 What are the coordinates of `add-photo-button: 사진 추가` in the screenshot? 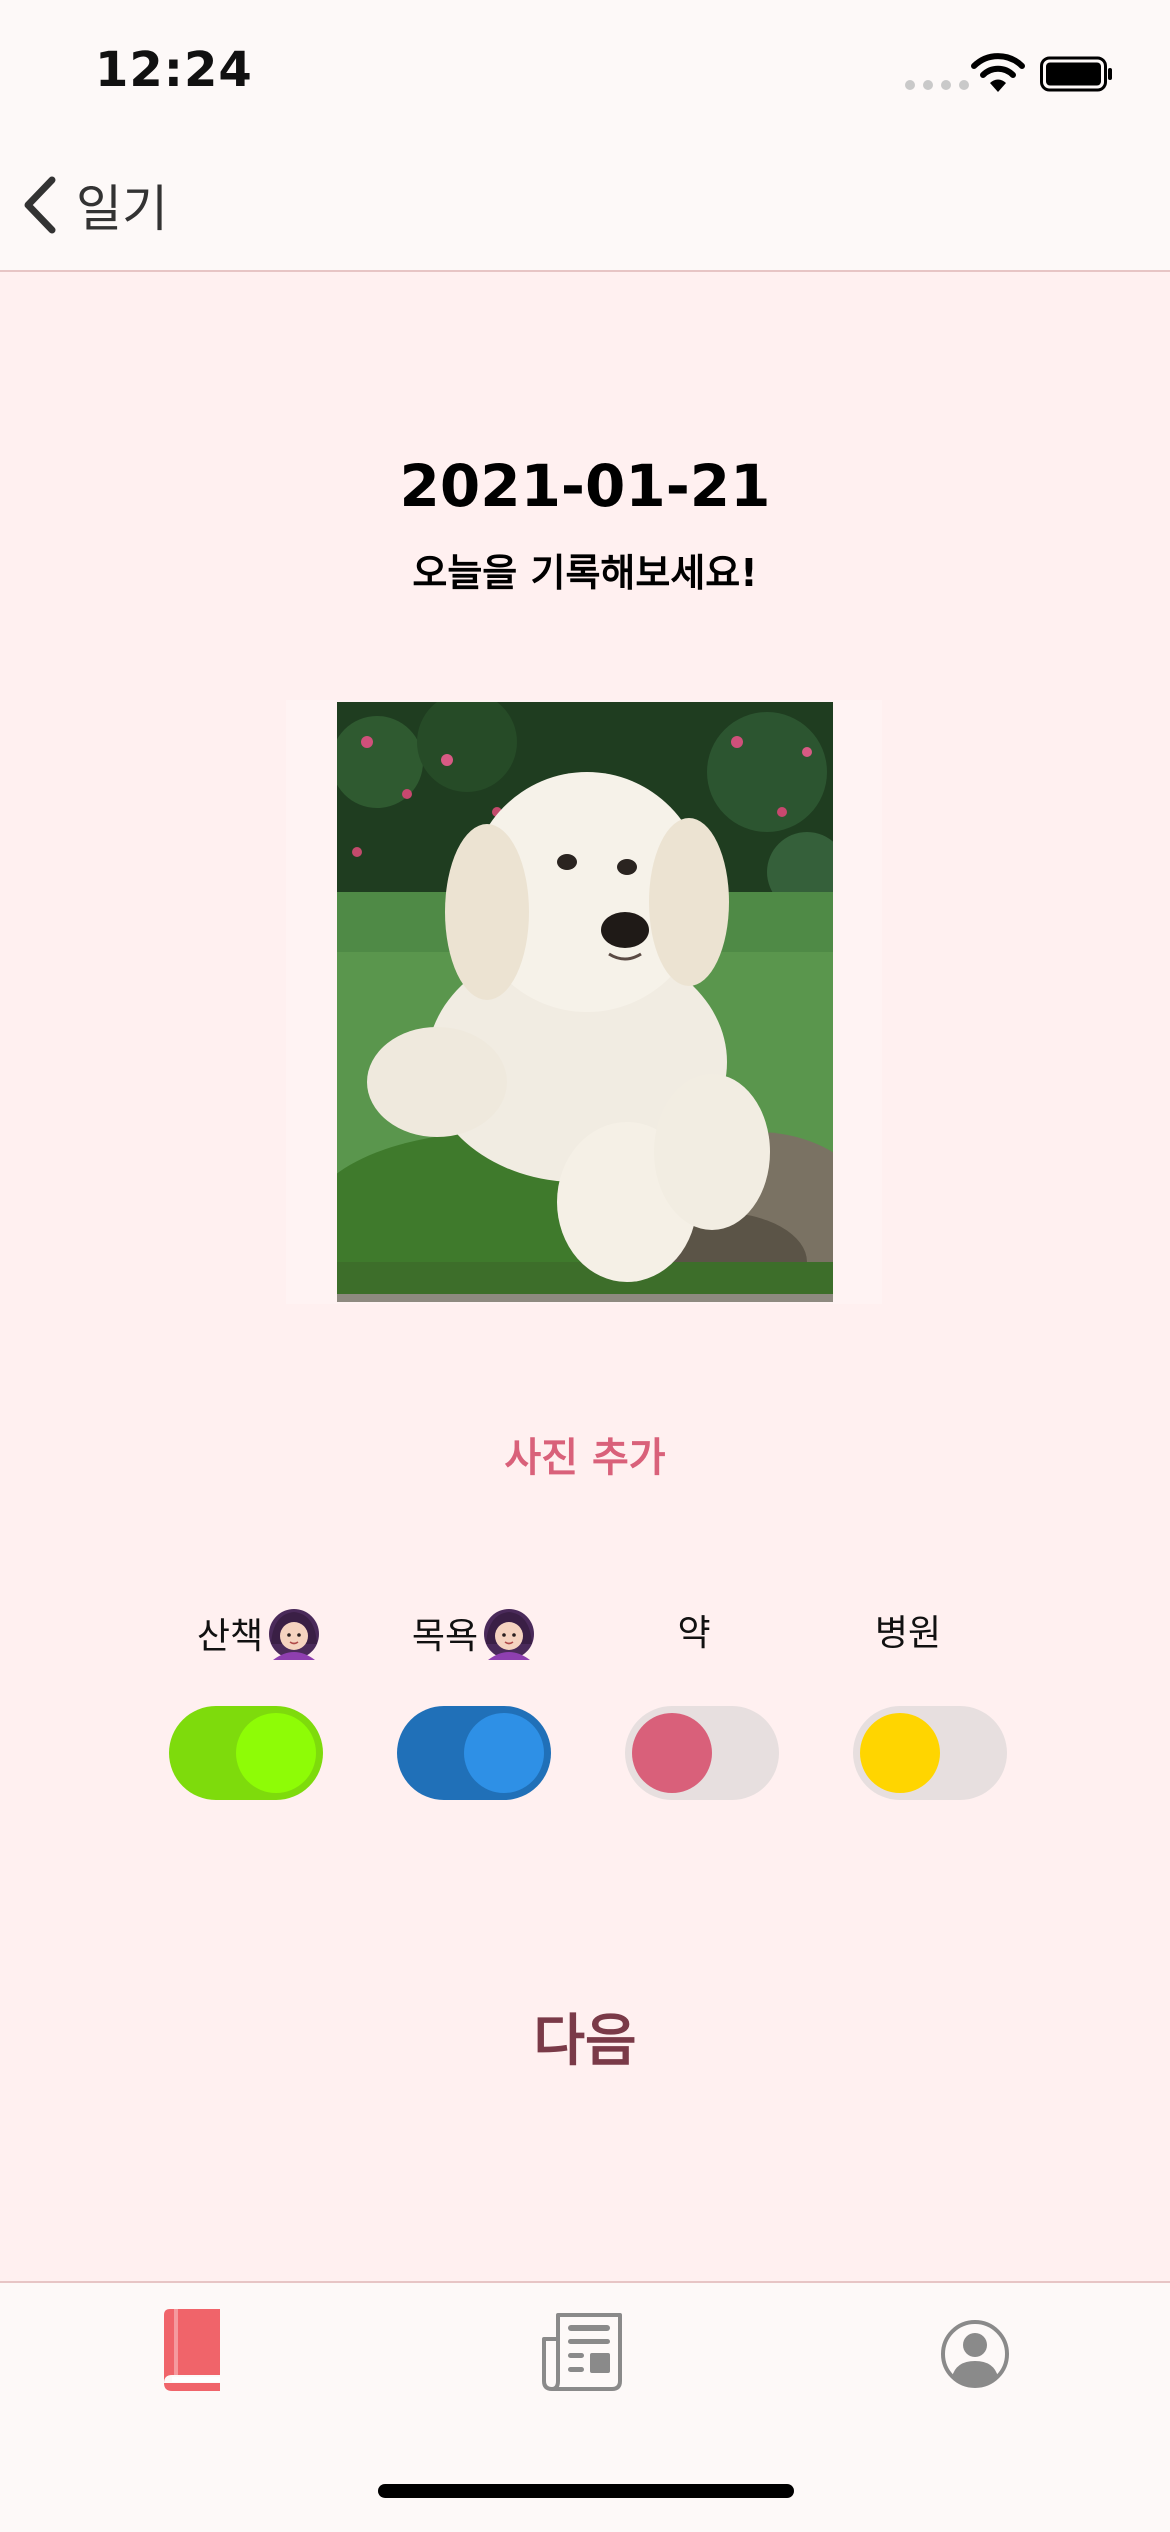 It's located at (585, 1454).